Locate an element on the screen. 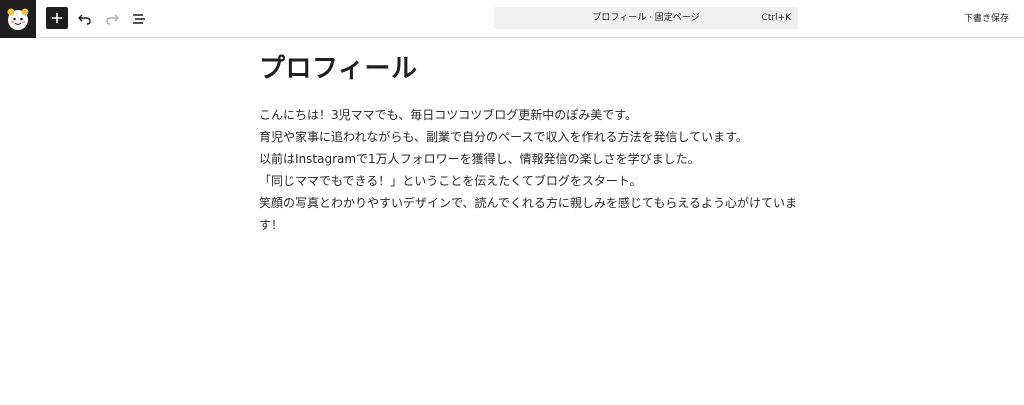 The width and height of the screenshot is (1024, 405). redo-icon is located at coordinates (112, 19).